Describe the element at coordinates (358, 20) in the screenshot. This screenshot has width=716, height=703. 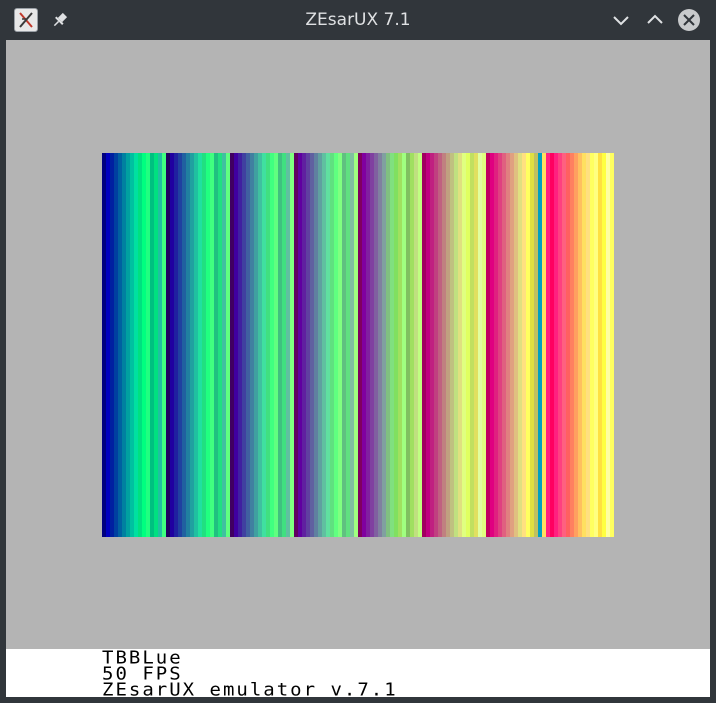
I see `titlebar: ZEsarUX 7.1` at that location.